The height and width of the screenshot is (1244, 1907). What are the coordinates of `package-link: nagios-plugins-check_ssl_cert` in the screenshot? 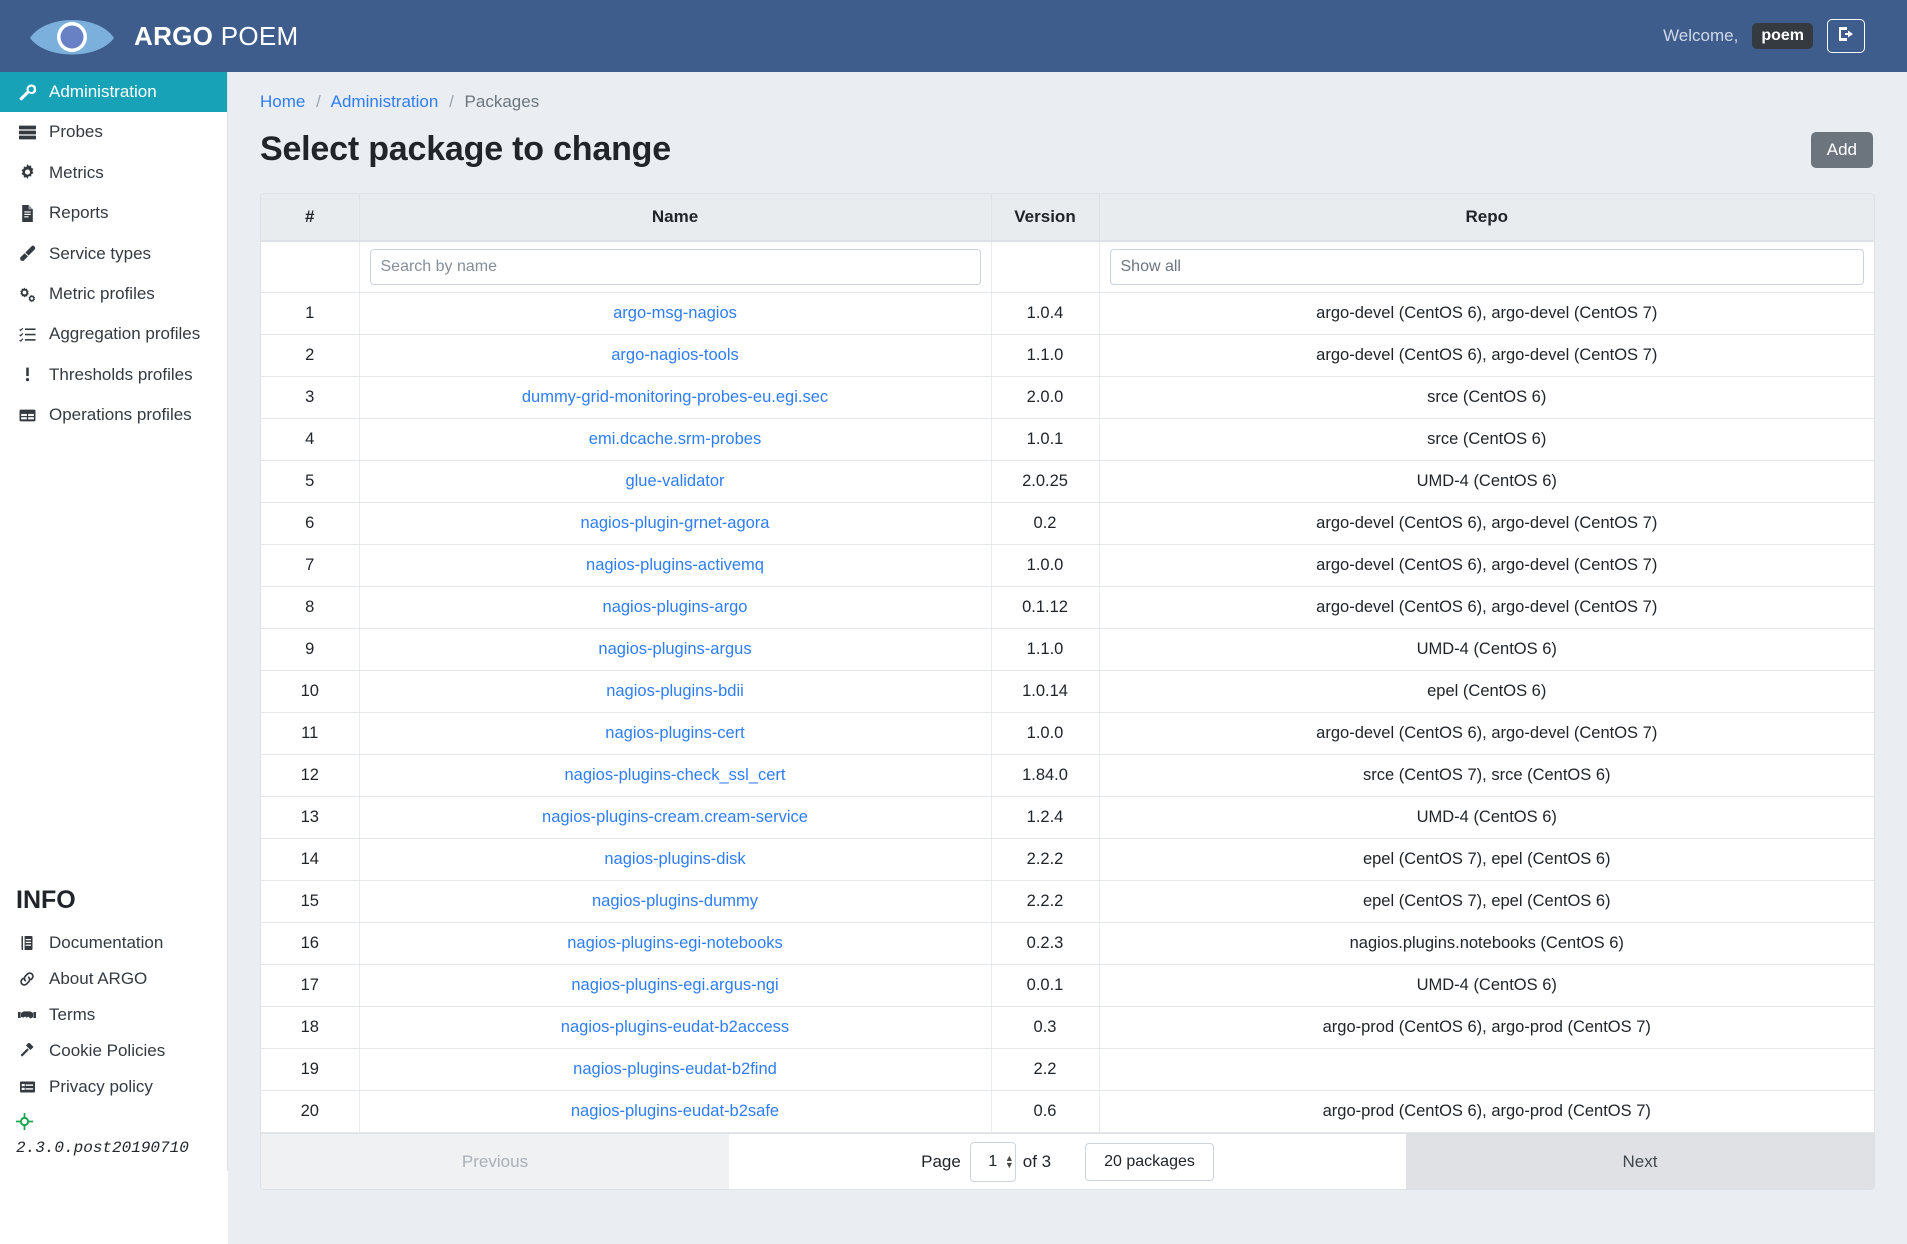 It's located at (674, 775).